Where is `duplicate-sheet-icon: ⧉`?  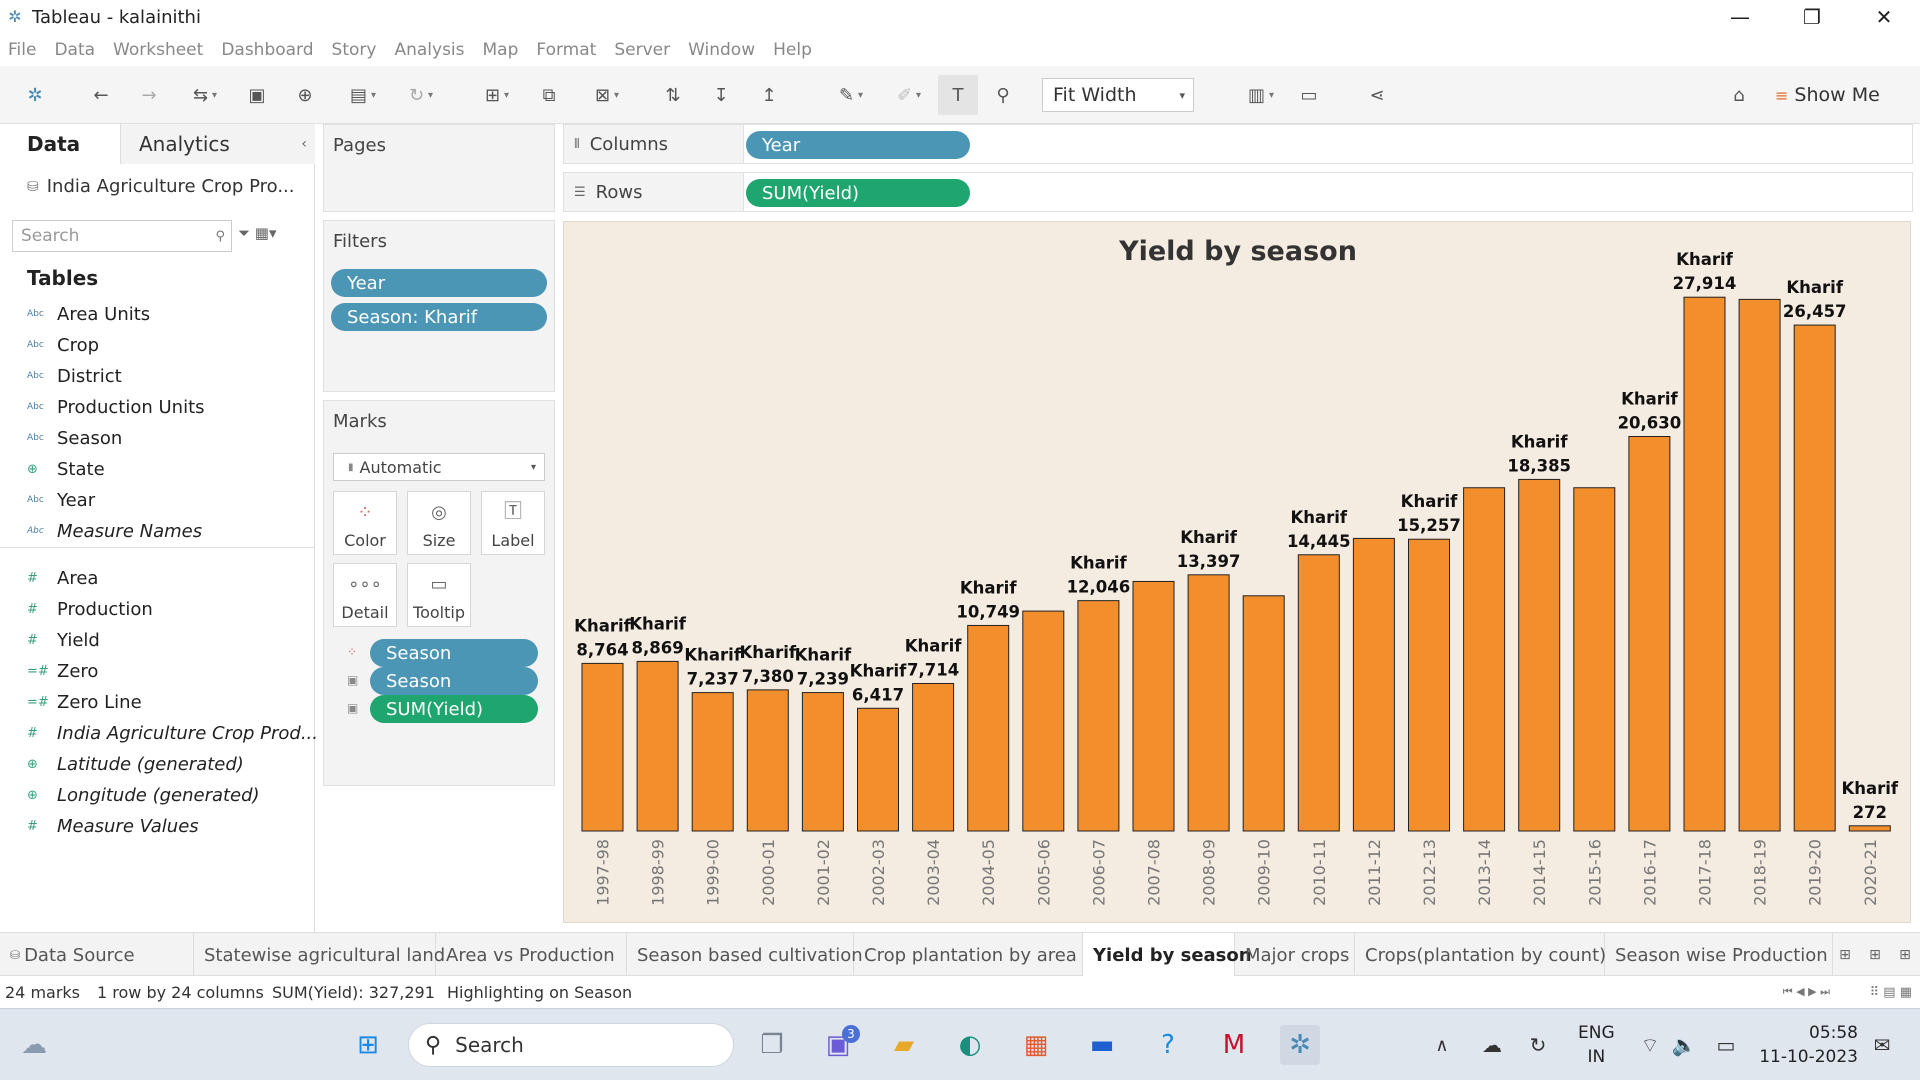
duplicate-sheet-icon: ⧉ is located at coordinates (549, 95).